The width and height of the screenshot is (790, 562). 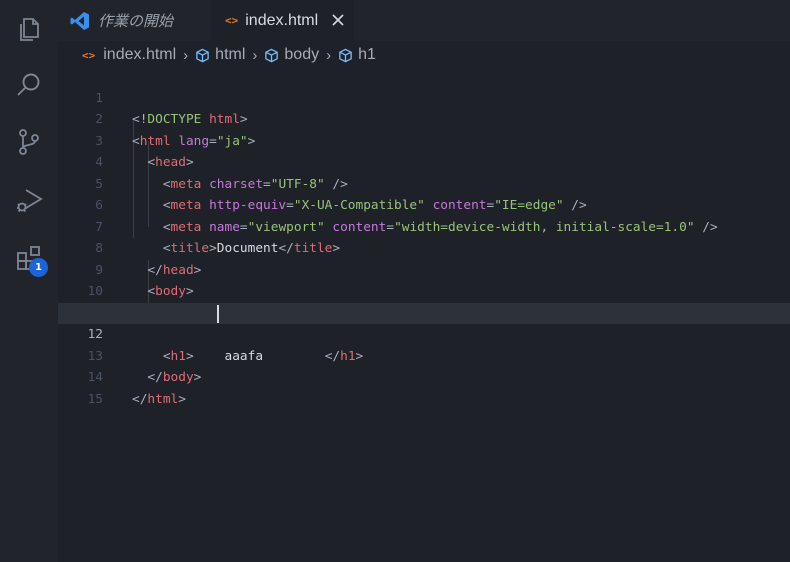 I want to click on breadcrumb-file: <> index.html, so click(x=129, y=55).